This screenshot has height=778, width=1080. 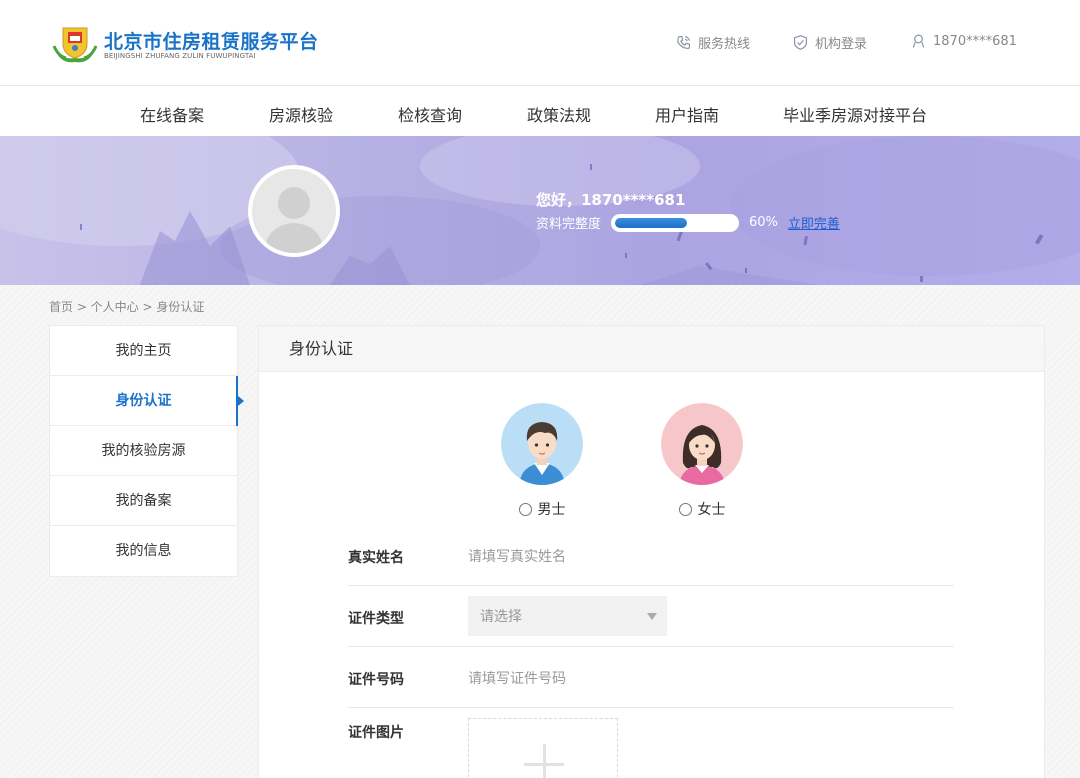 What do you see at coordinates (687, 114) in the screenshot?
I see `nav-item-user-guide: 用户指南` at bounding box center [687, 114].